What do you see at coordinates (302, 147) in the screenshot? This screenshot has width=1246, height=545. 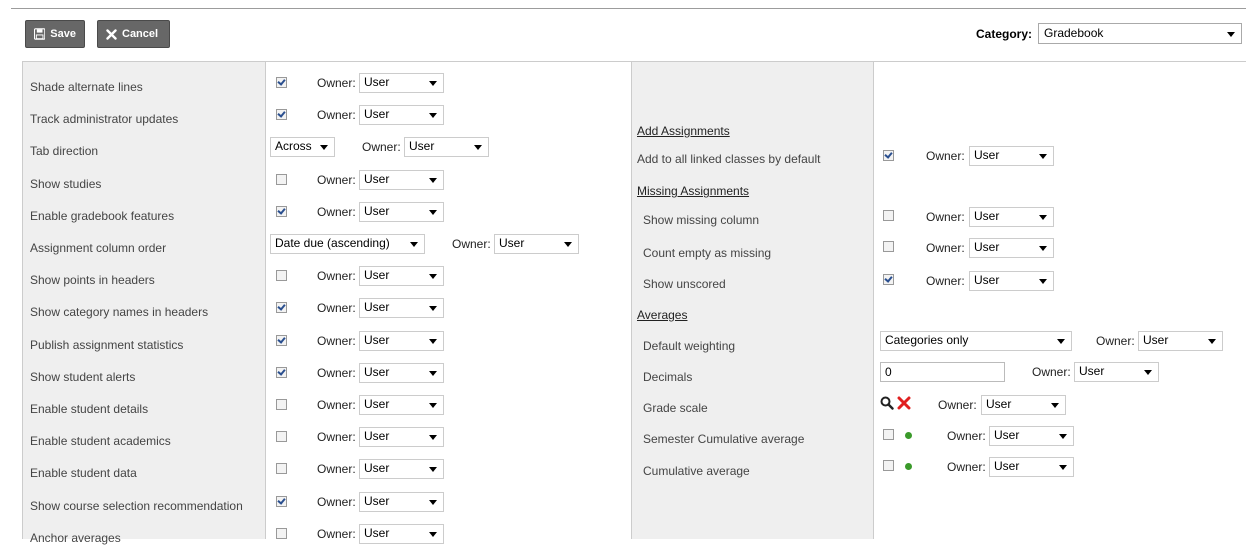 I see `setting-select: Across` at bounding box center [302, 147].